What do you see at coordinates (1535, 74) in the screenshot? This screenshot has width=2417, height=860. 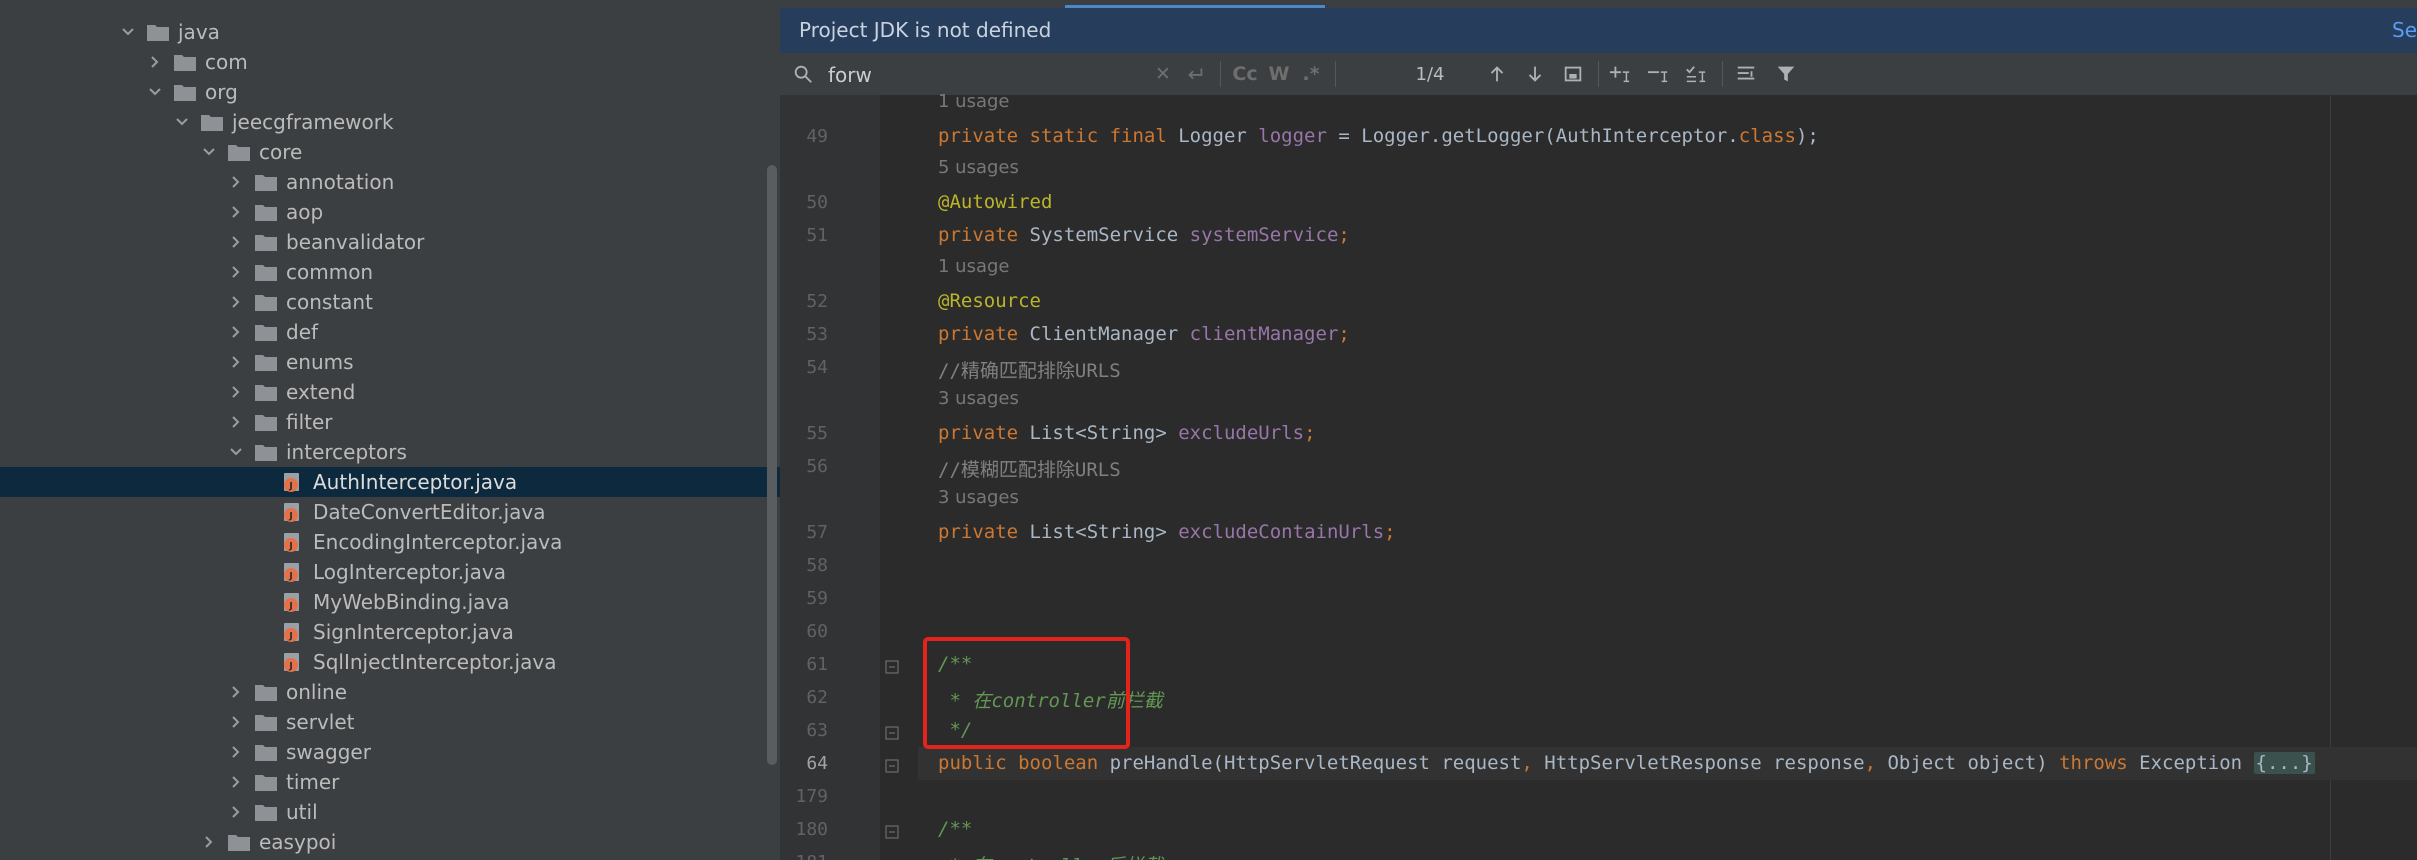 I see `next-occurrence-icon` at bounding box center [1535, 74].